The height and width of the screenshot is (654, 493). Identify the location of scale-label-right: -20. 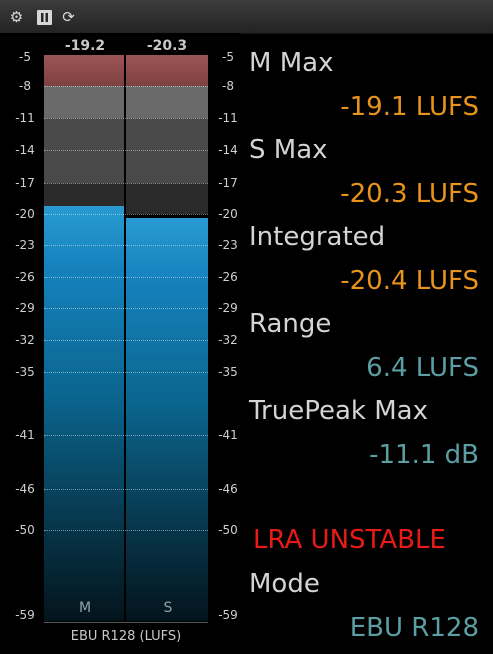
(228, 214).